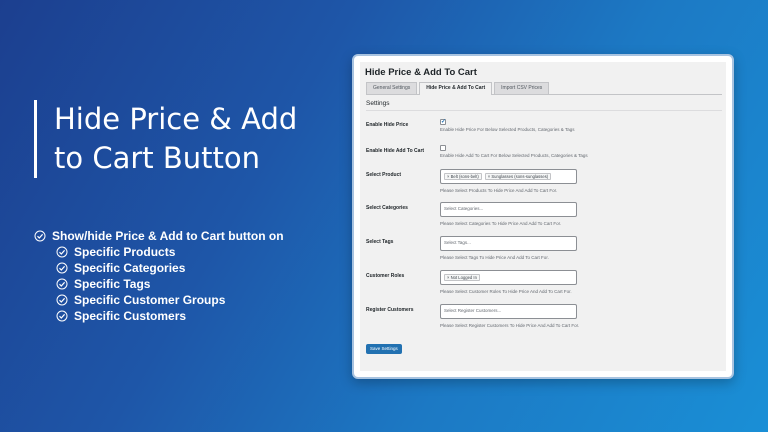  I want to click on feature-item: Specific Products, so click(159, 252).